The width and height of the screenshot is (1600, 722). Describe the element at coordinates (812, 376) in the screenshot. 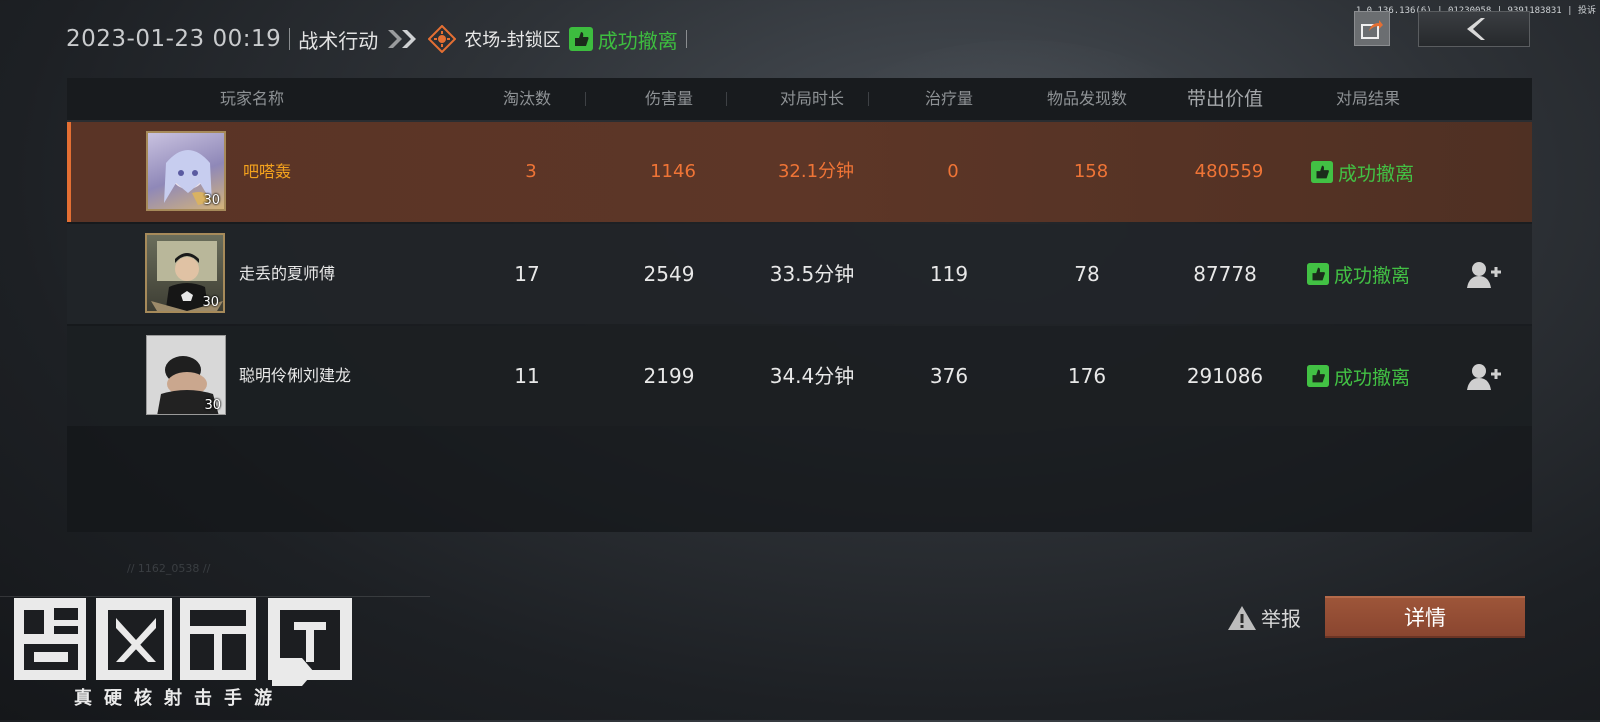

I see `duration-value: 34.4分钟` at that location.